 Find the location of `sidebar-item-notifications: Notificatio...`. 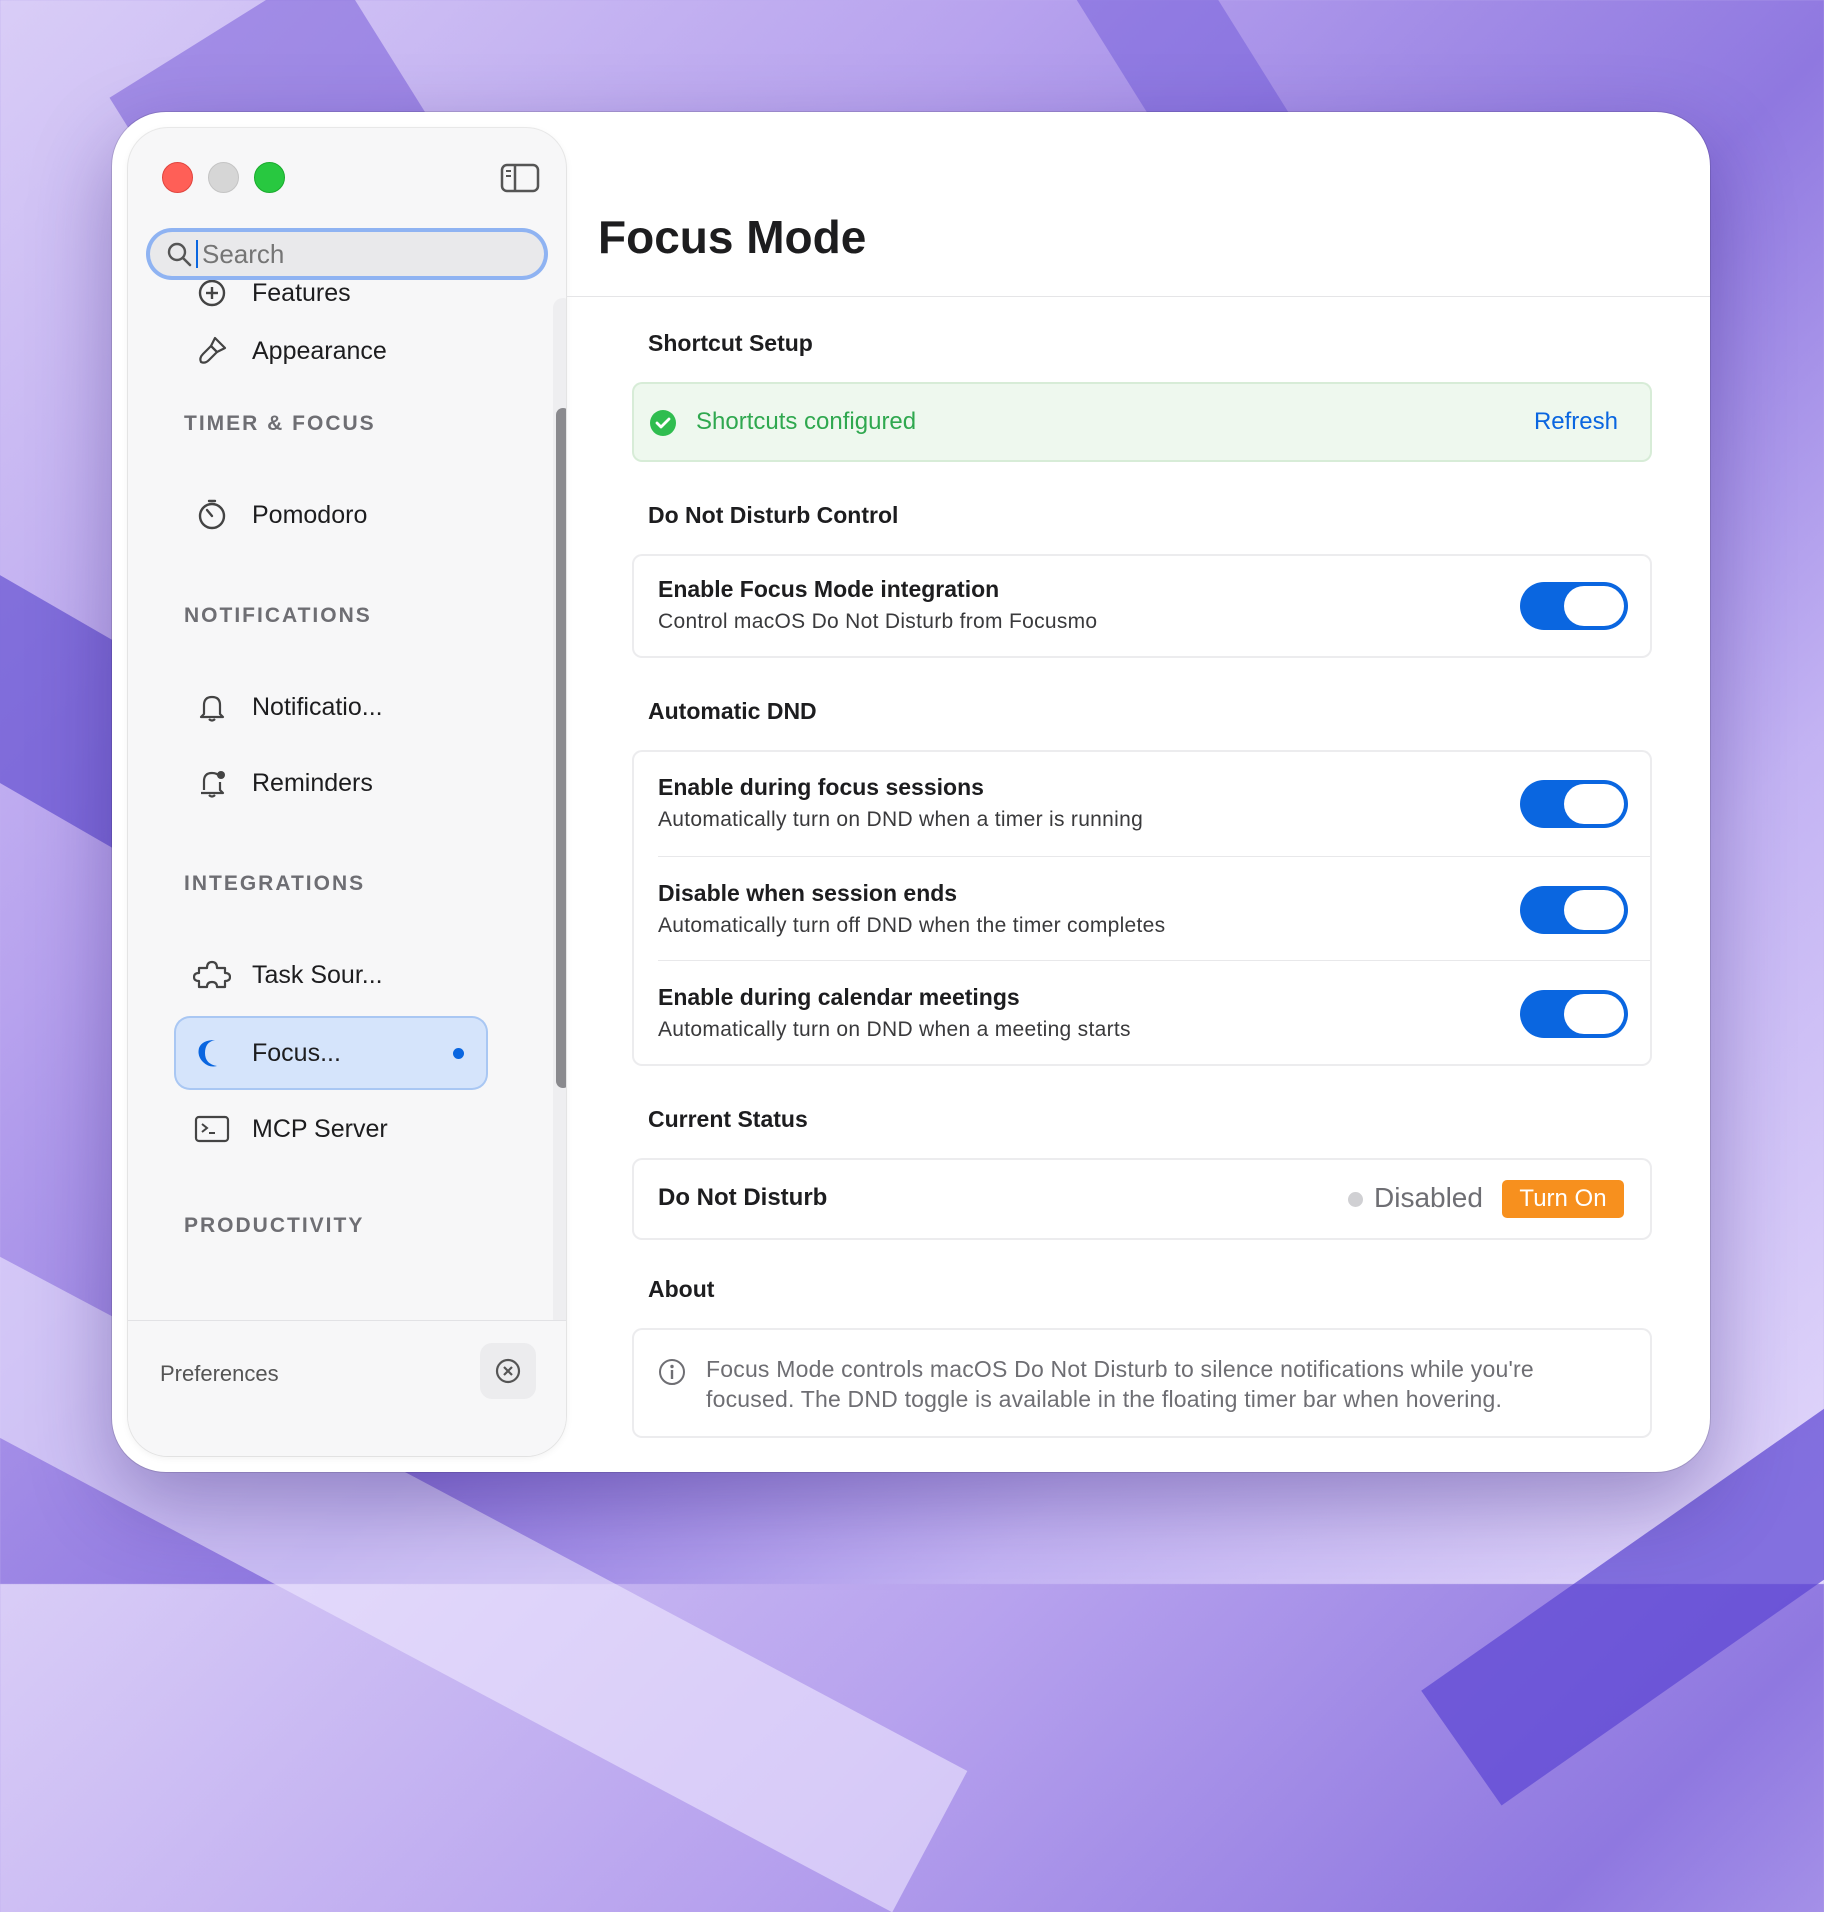

sidebar-item-notifications: Notificatio... is located at coordinates (331, 707).